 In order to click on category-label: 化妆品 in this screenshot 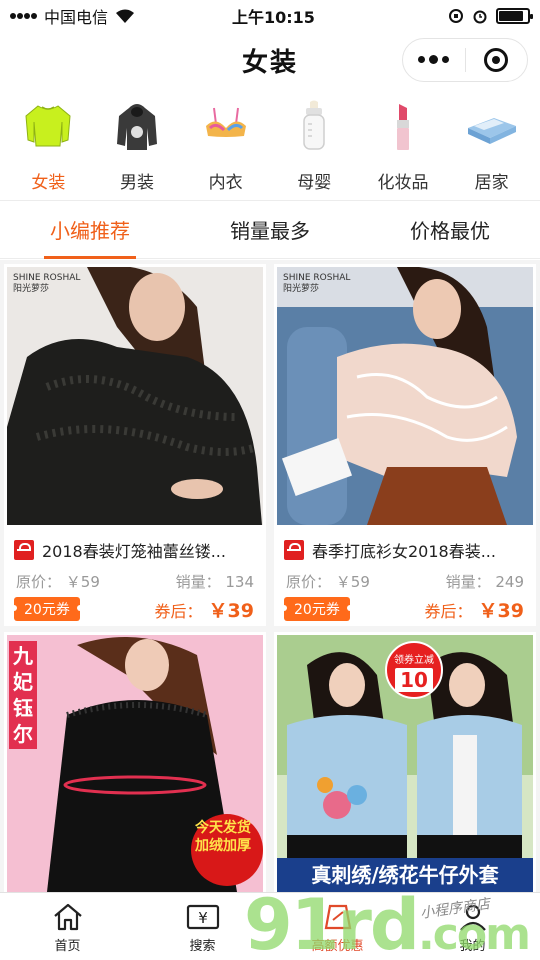, I will do `click(403, 183)`.